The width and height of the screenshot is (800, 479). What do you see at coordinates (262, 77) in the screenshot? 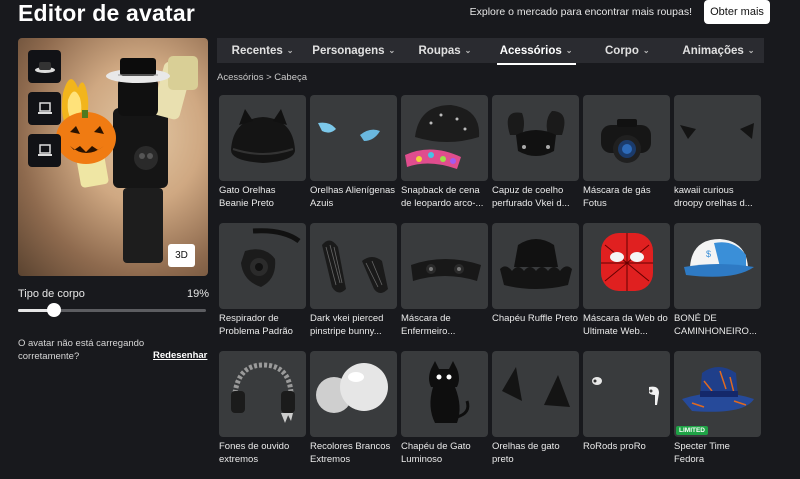
I see `breadcrumb: Acessórios > Cabeça` at bounding box center [262, 77].